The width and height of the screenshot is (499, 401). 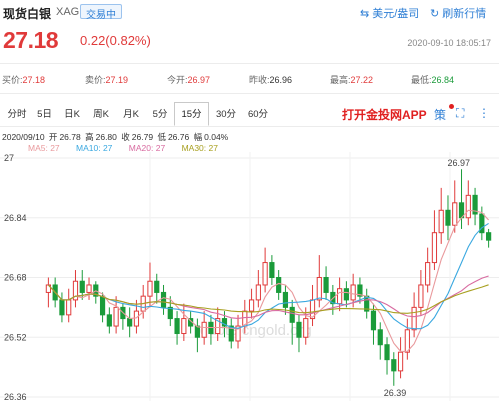 I want to click on price-change: 0.22(0.82%), so click(x=115, y=40).